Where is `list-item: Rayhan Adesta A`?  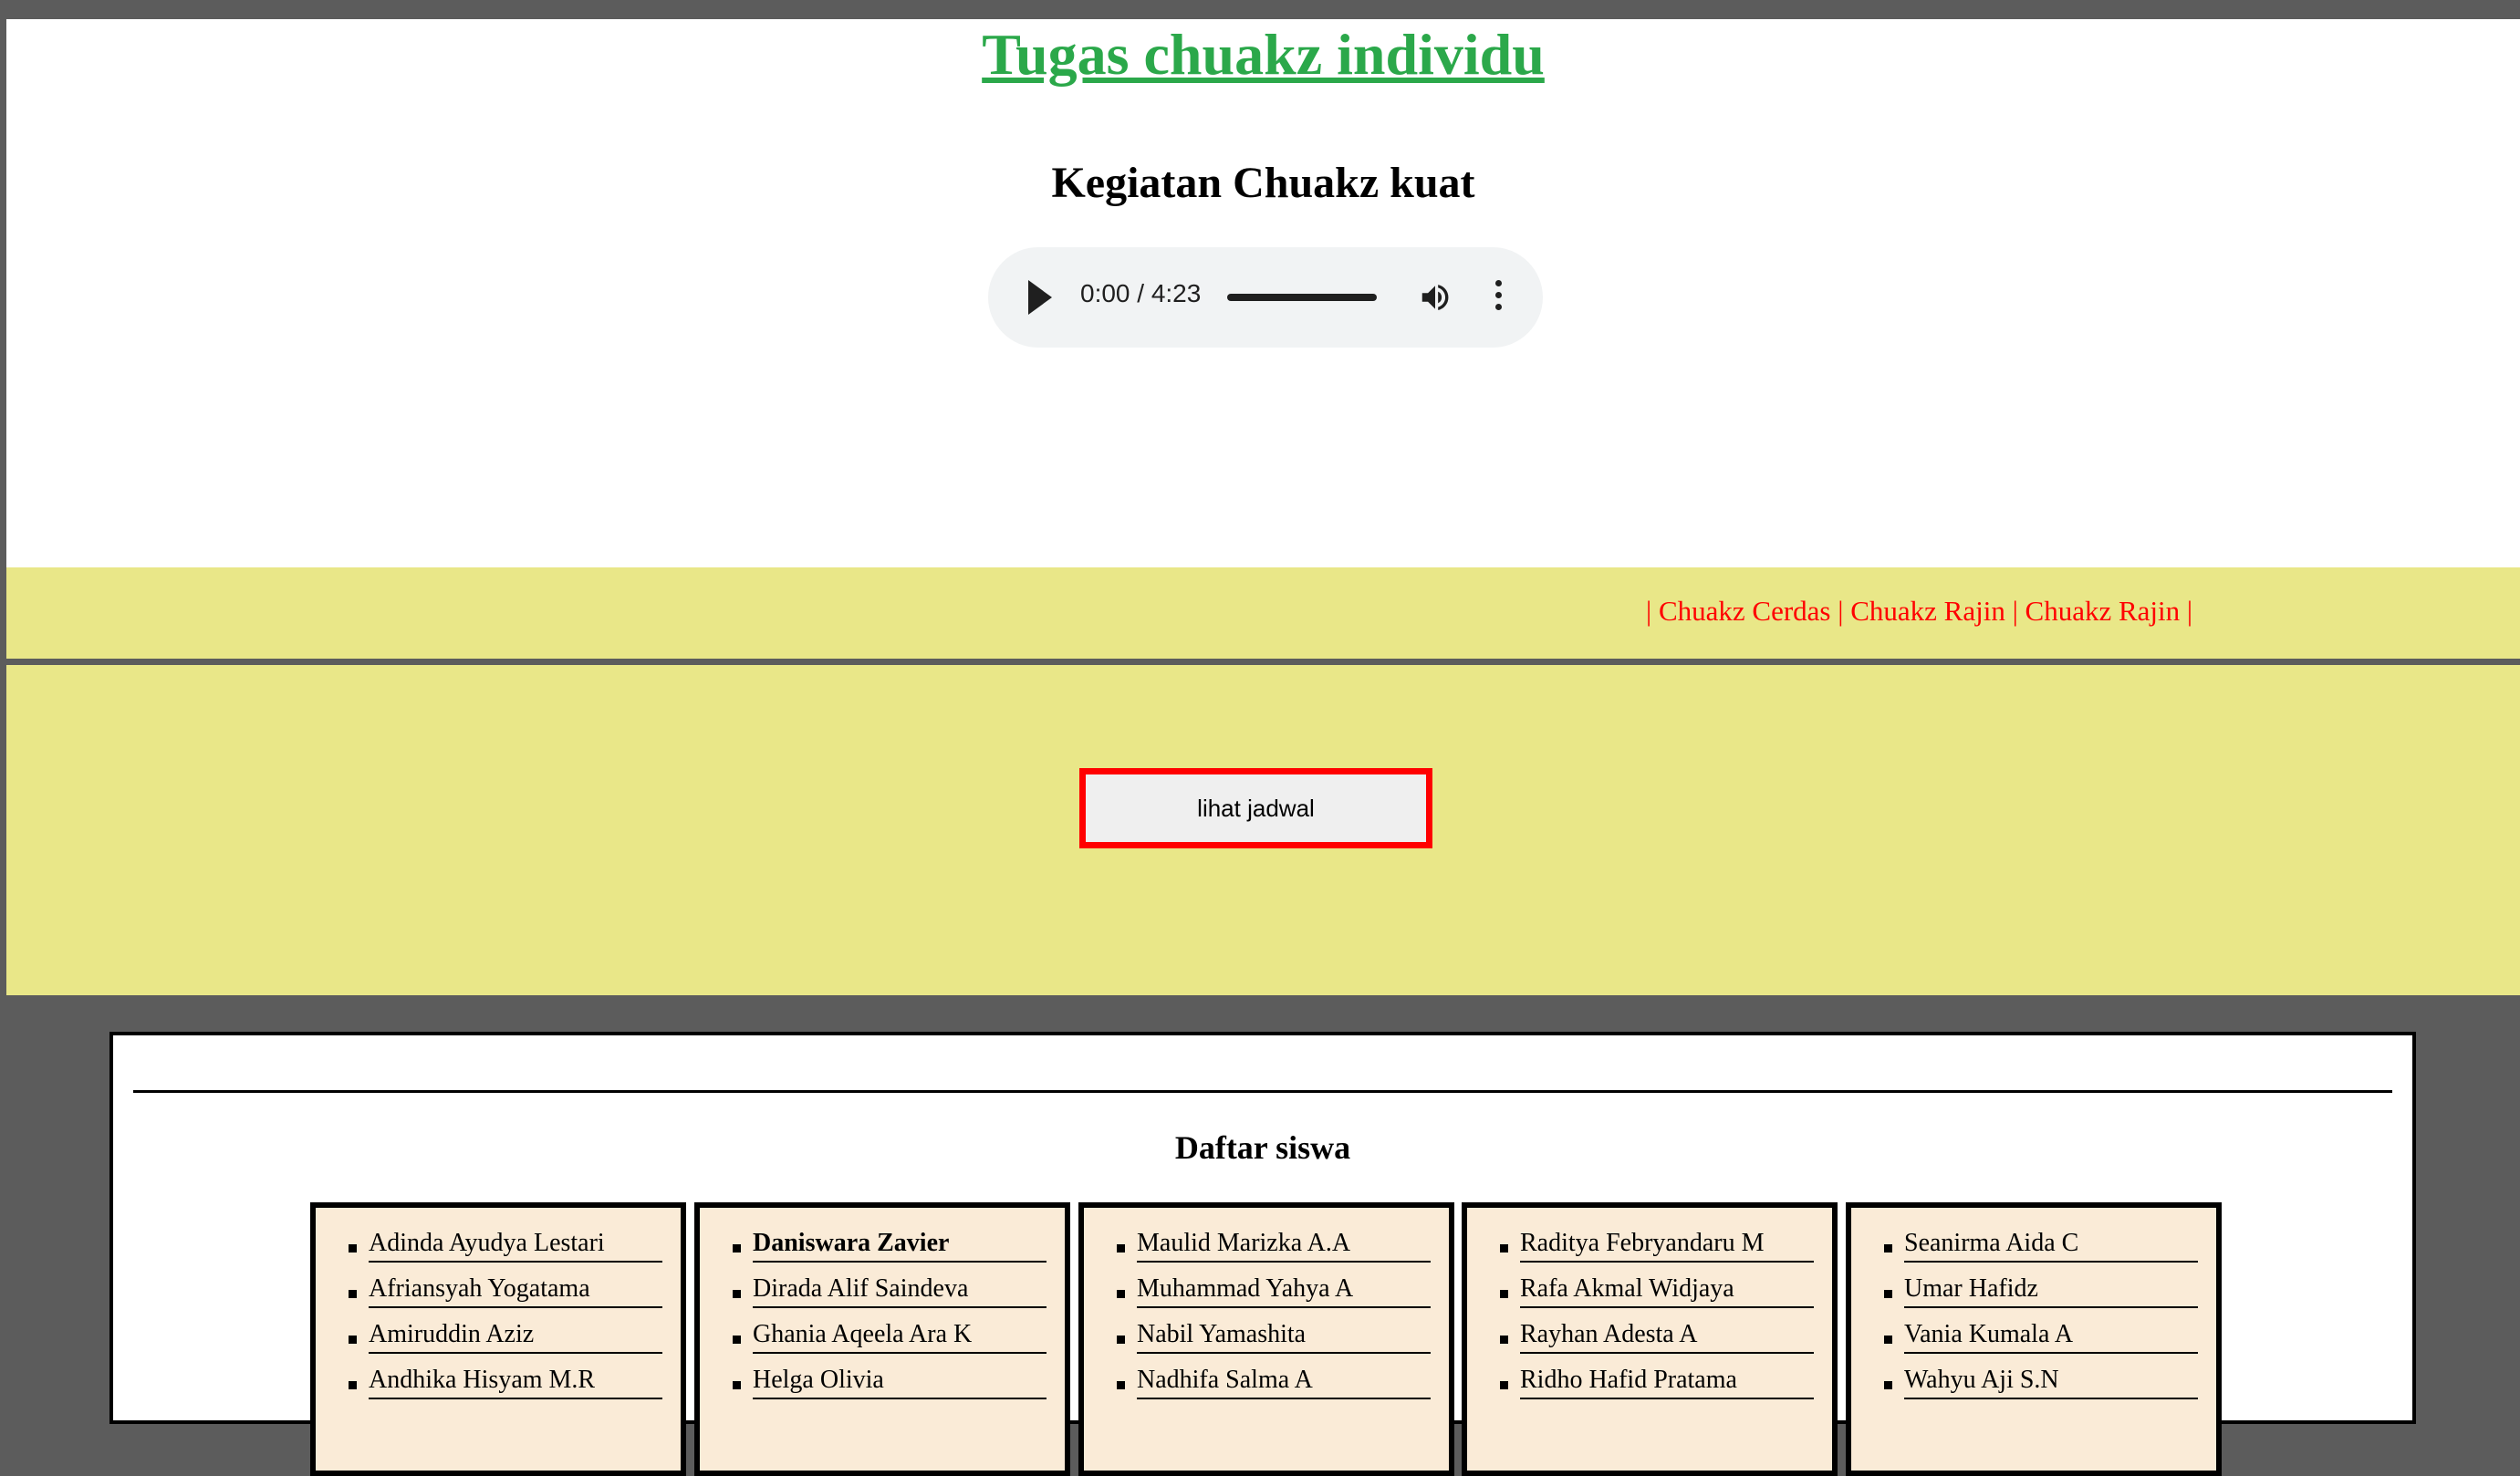
list-item: Rayhan Adesta A is located at coordinates (1650, 1340).